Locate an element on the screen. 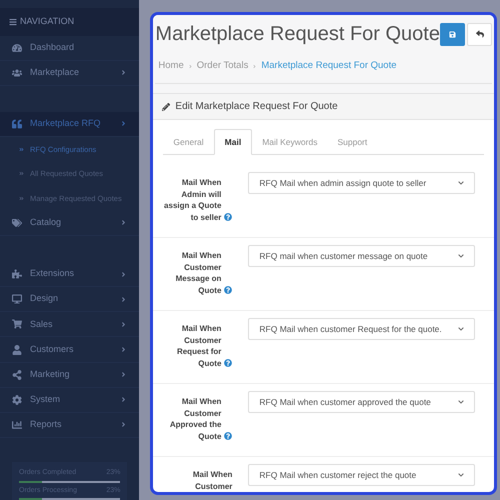 The image size is (500, 500). panel-title: Edit Marketplace Request For Quote is located at coordinates (256, 107).